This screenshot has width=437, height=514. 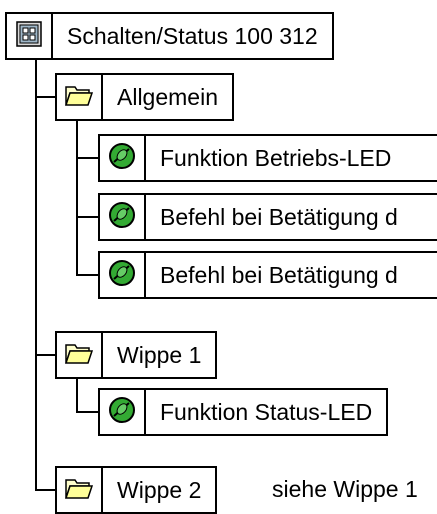 What do you see at coordinates (266, 412) in the screenshot?
I see `tree-node-param-status-led-label: Funktion Status-LED` at bounding box center [266, 412].